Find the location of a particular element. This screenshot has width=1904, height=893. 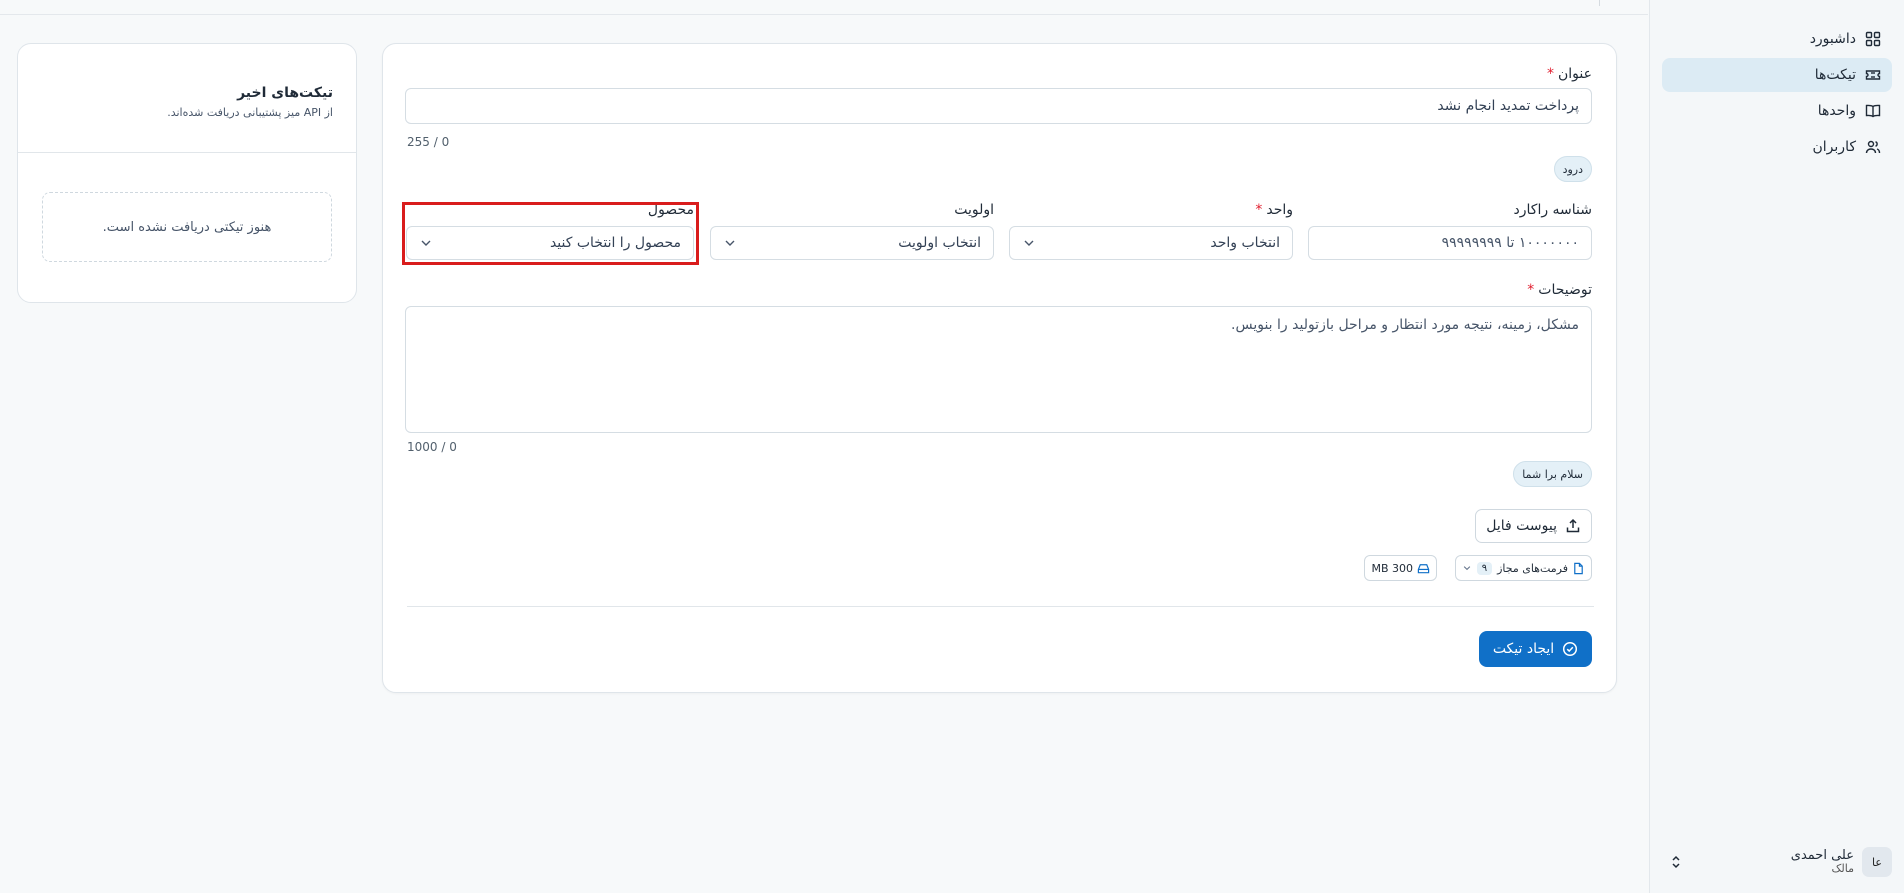

dashboard-icon is located at coordinates (1873, 39).